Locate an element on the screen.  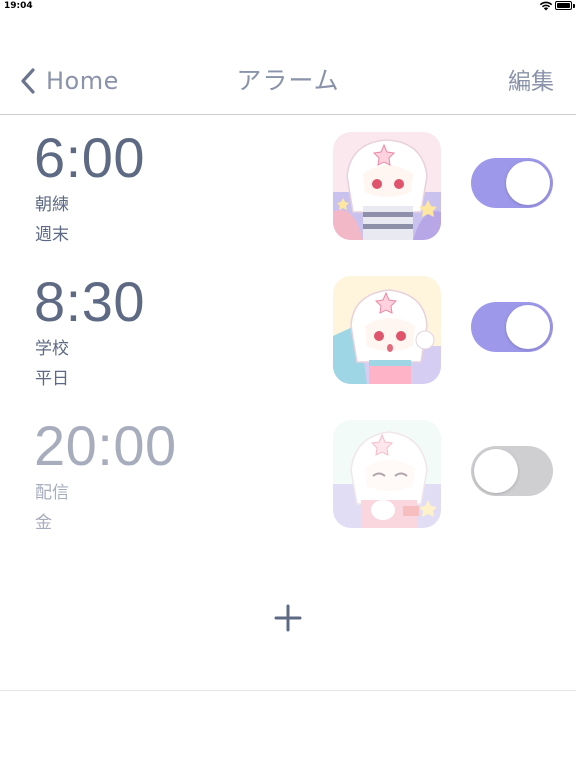
battery-icon is located at coordinates (565, 5).